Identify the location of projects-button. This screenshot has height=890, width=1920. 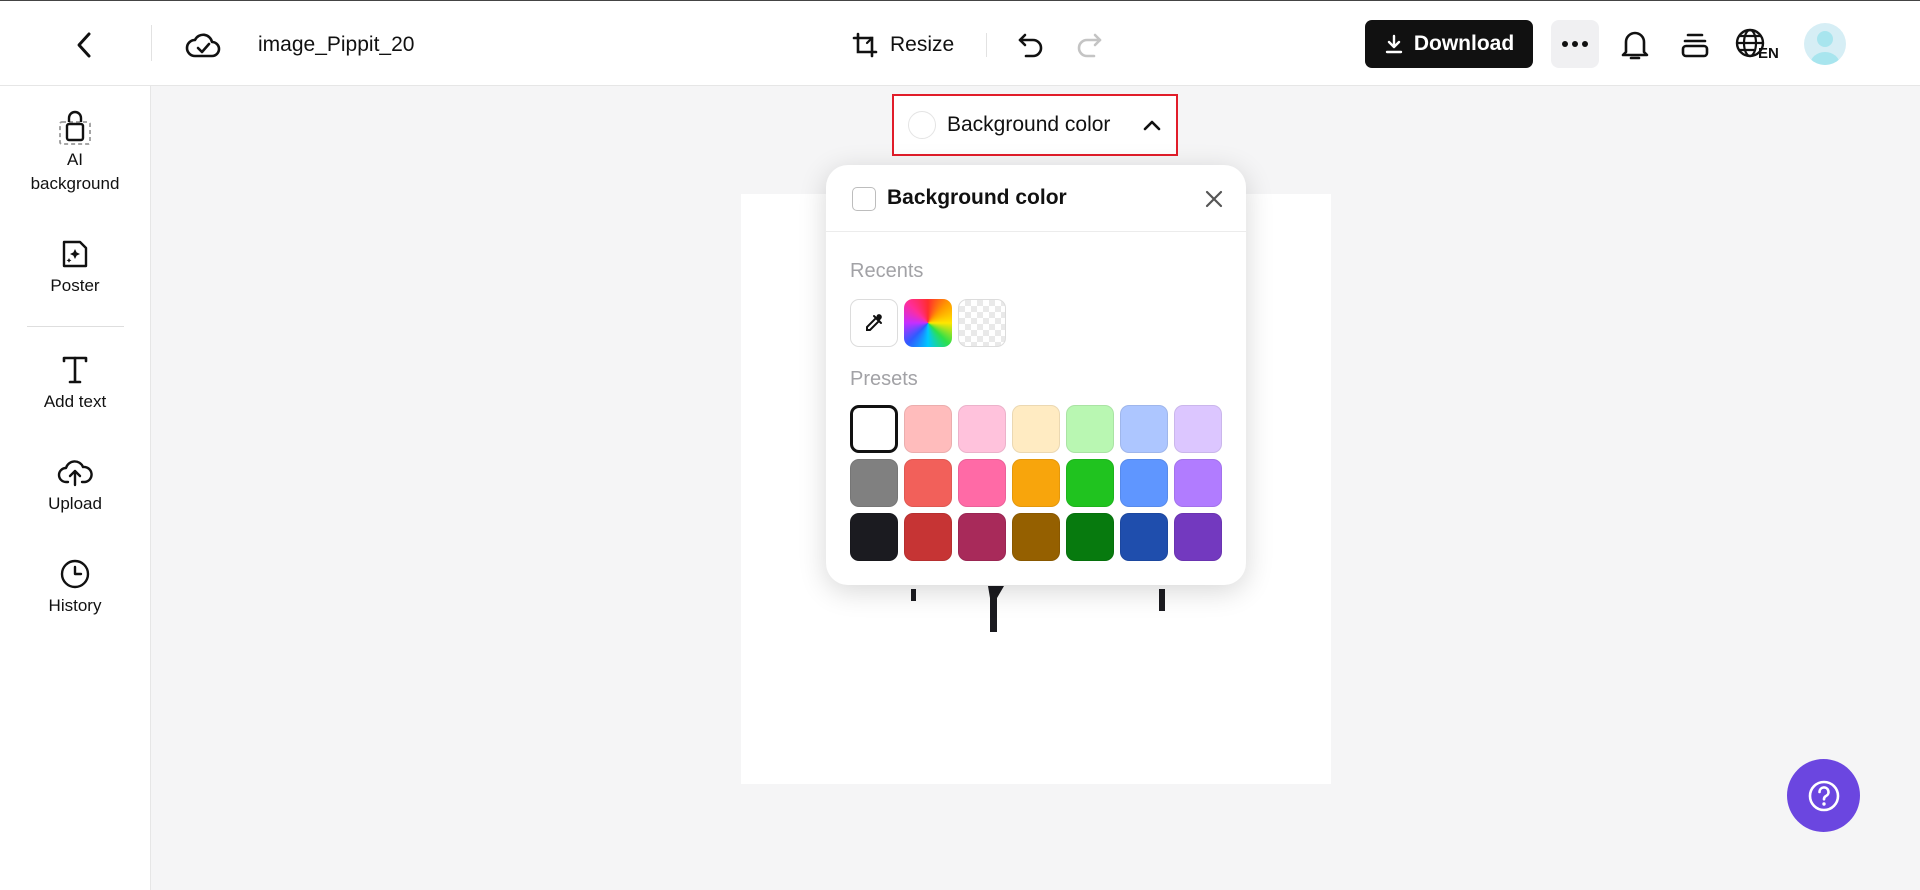
(1695, 45).